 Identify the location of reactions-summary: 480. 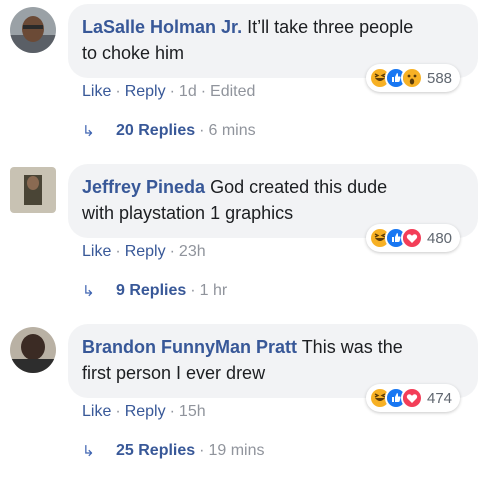
(413, 238).